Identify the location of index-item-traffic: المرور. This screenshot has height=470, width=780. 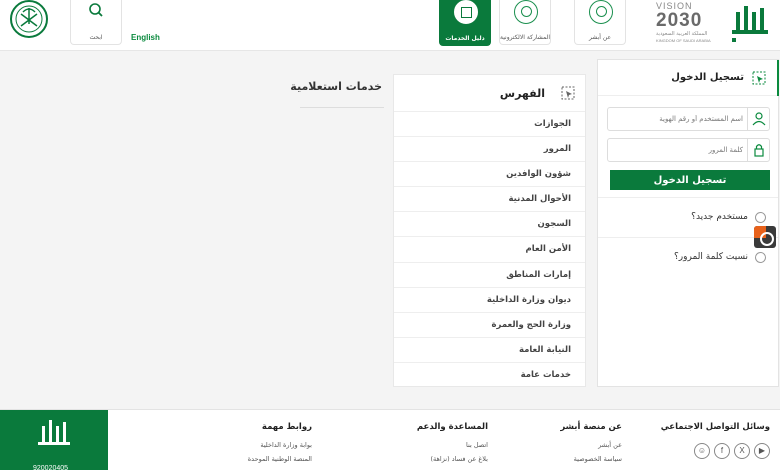
(489, 148).